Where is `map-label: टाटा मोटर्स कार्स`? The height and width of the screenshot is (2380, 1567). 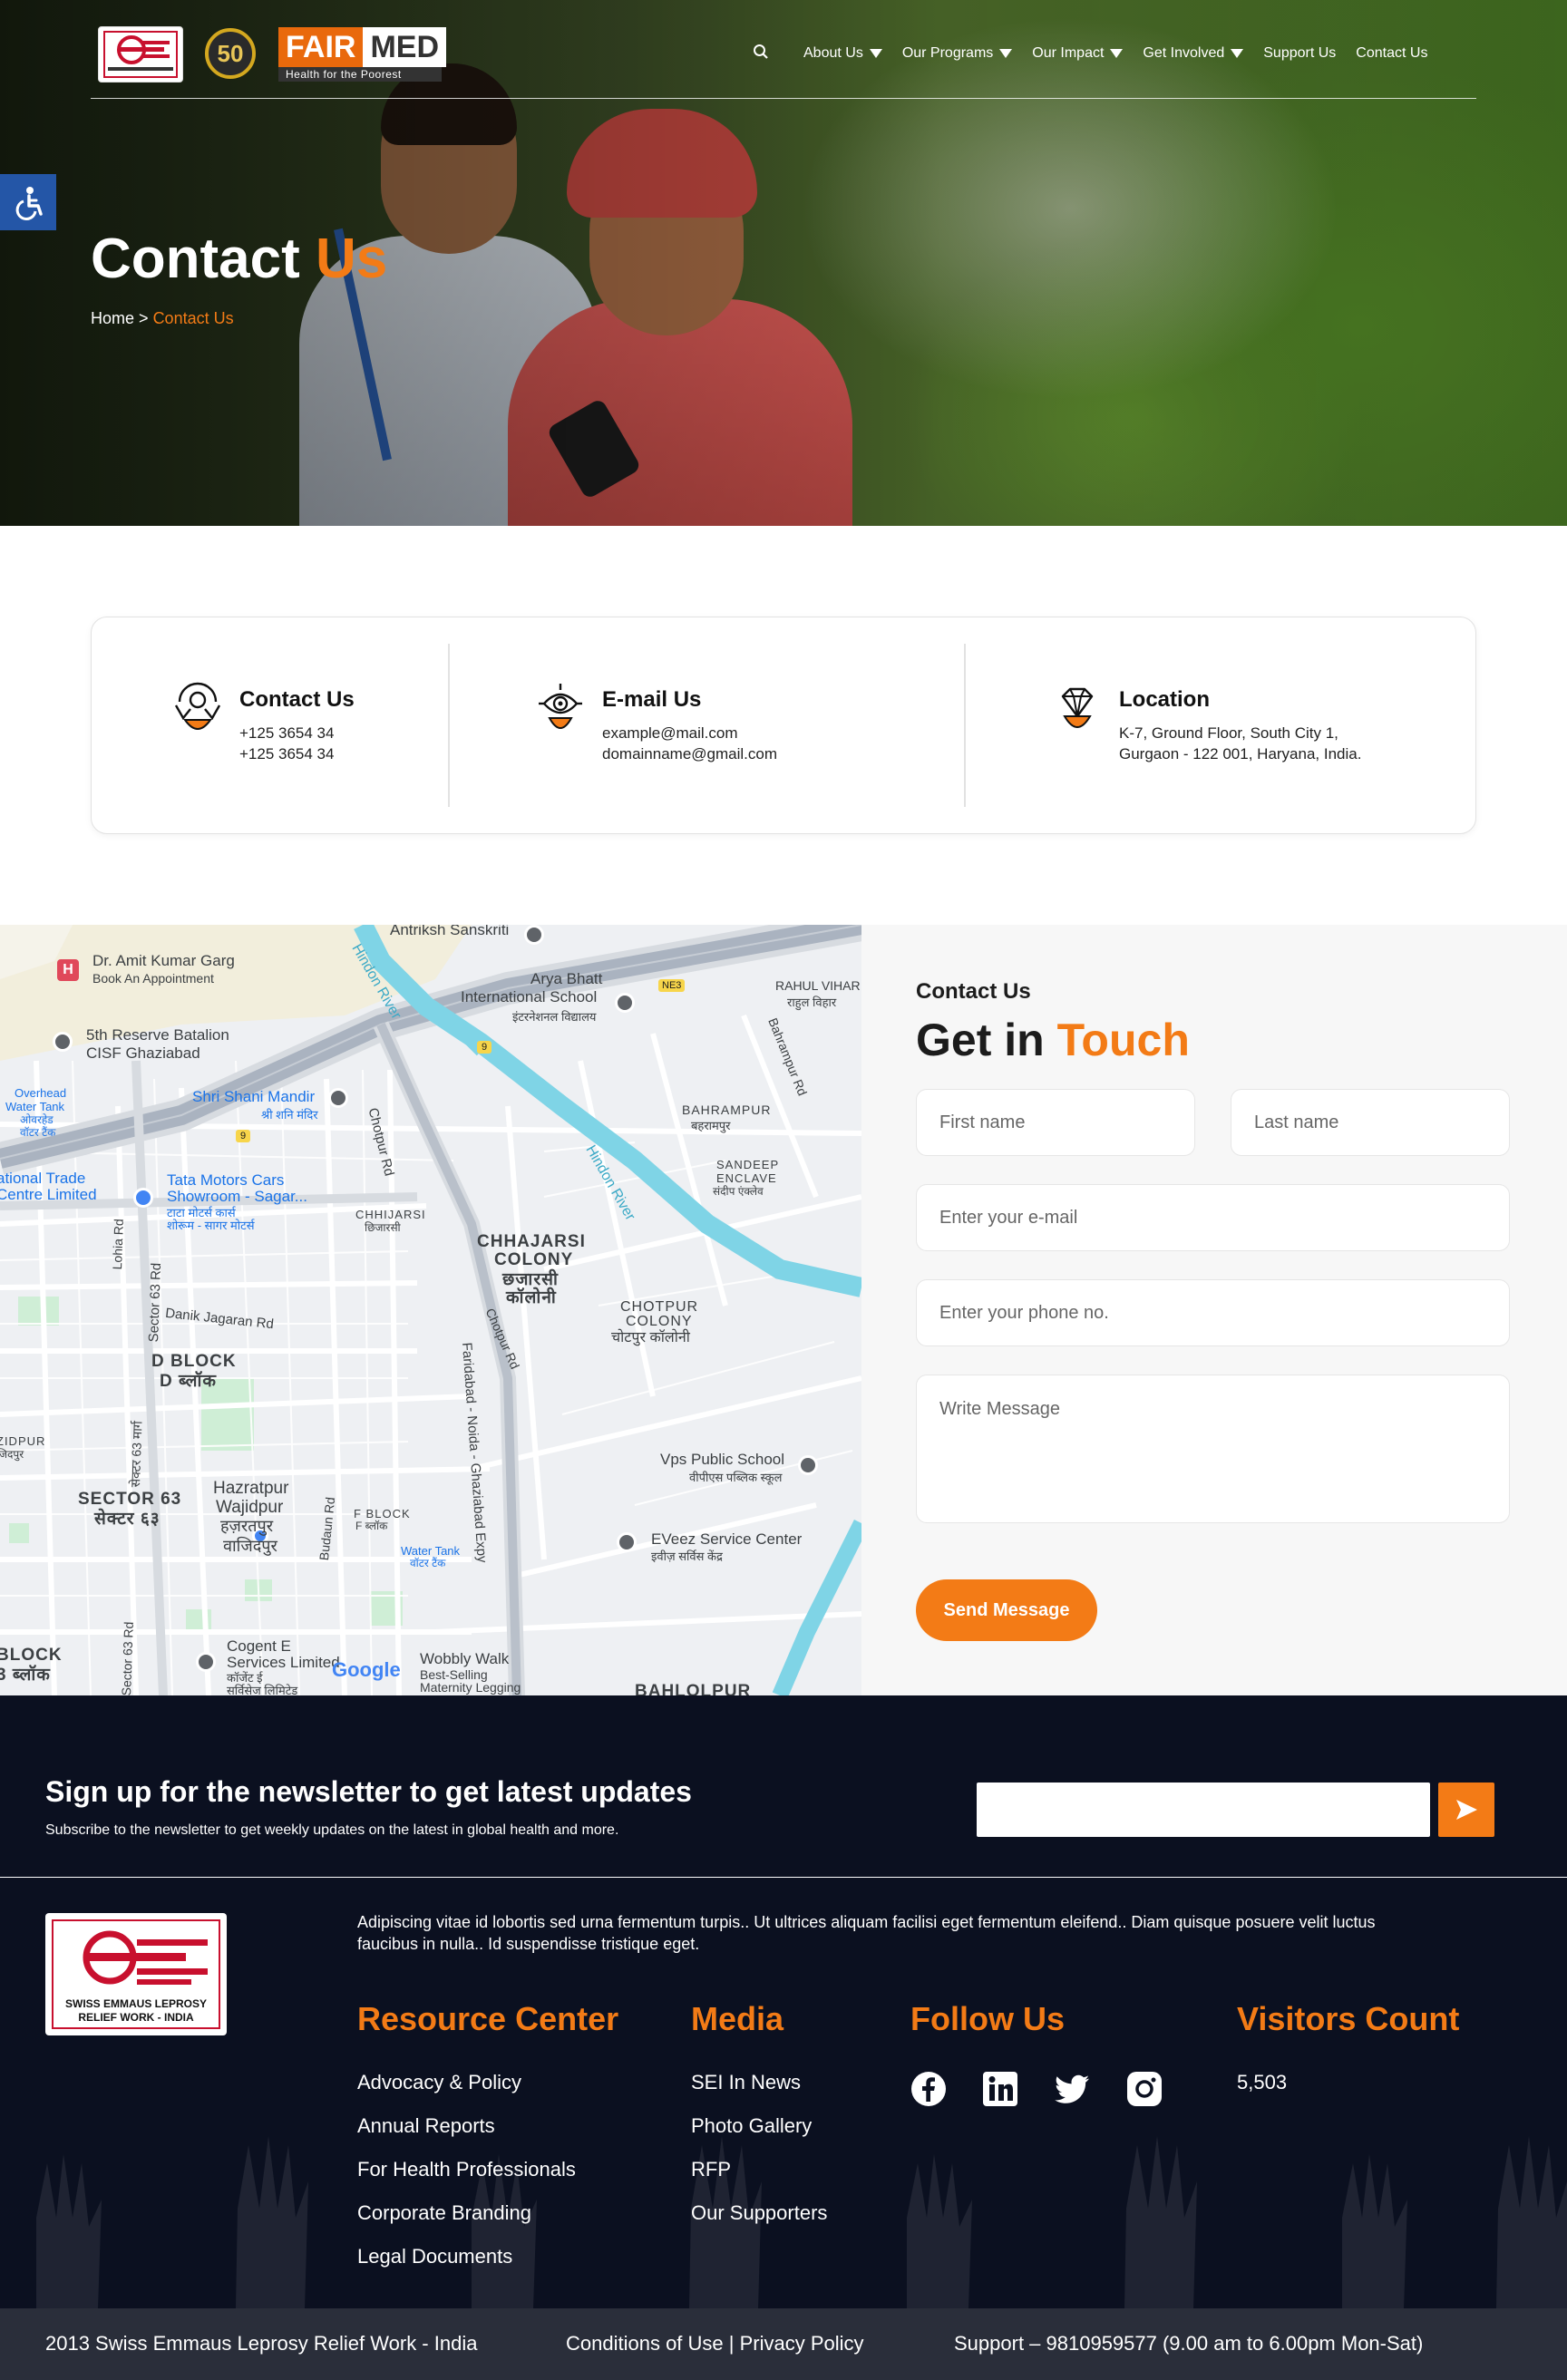
map-label: टाटा मोटर्स कार्स is located at coordinates (201, 1212).